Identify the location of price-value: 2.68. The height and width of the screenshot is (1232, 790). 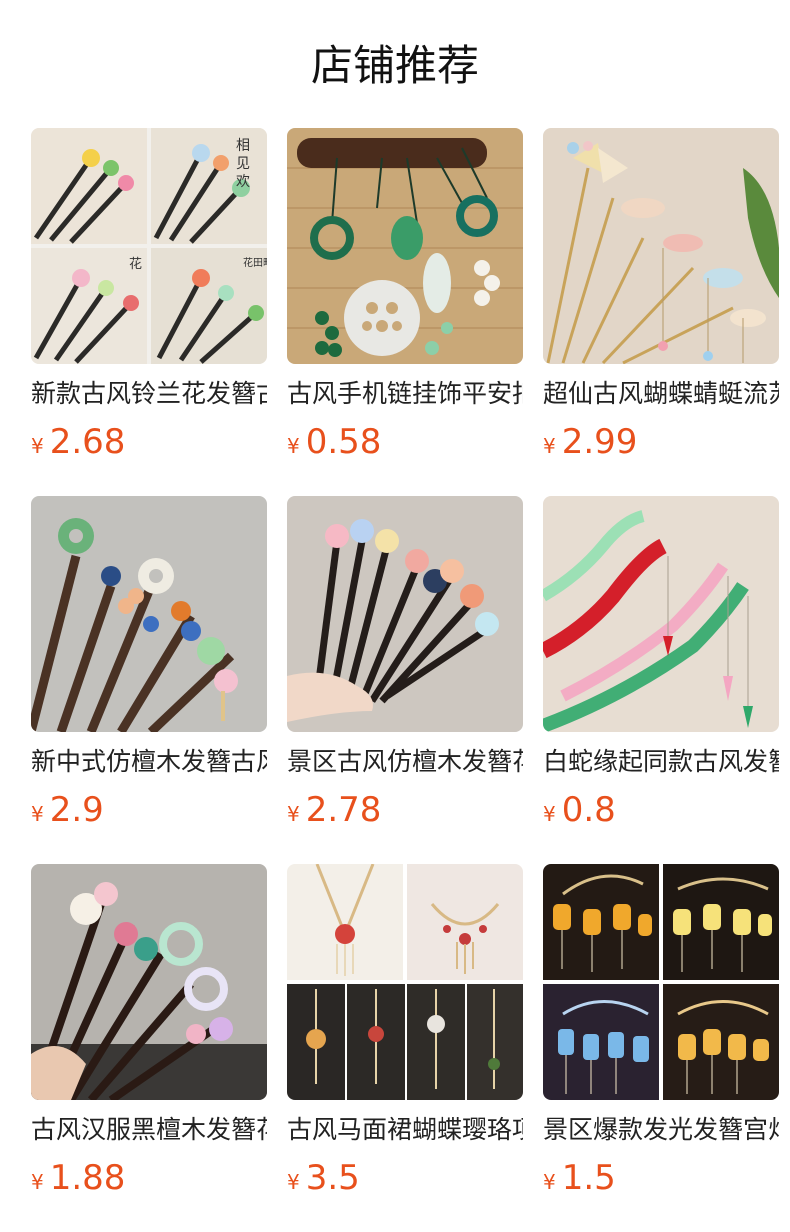
(87, 442).